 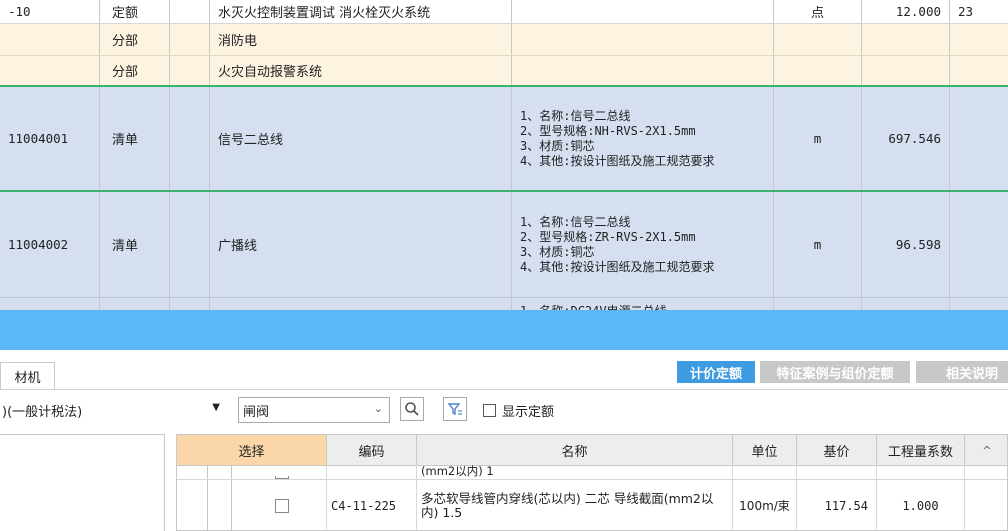 I want to click on table-row: 分部 火灾自动报警系统, so click(x=504, y=71).